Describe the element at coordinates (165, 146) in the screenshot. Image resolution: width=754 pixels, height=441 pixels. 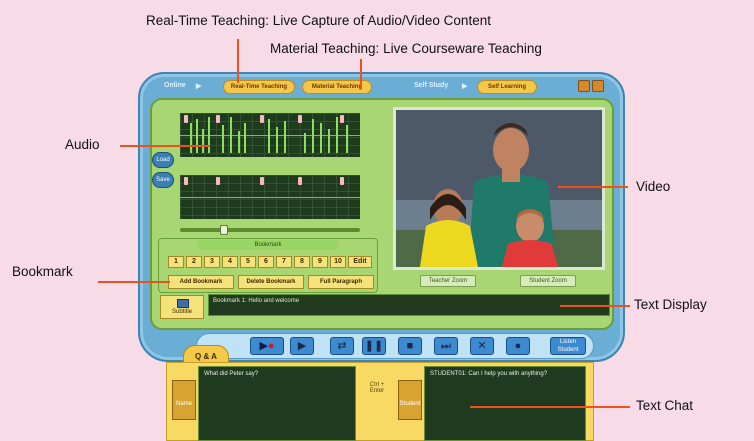
I see `audio-connector` at that location.